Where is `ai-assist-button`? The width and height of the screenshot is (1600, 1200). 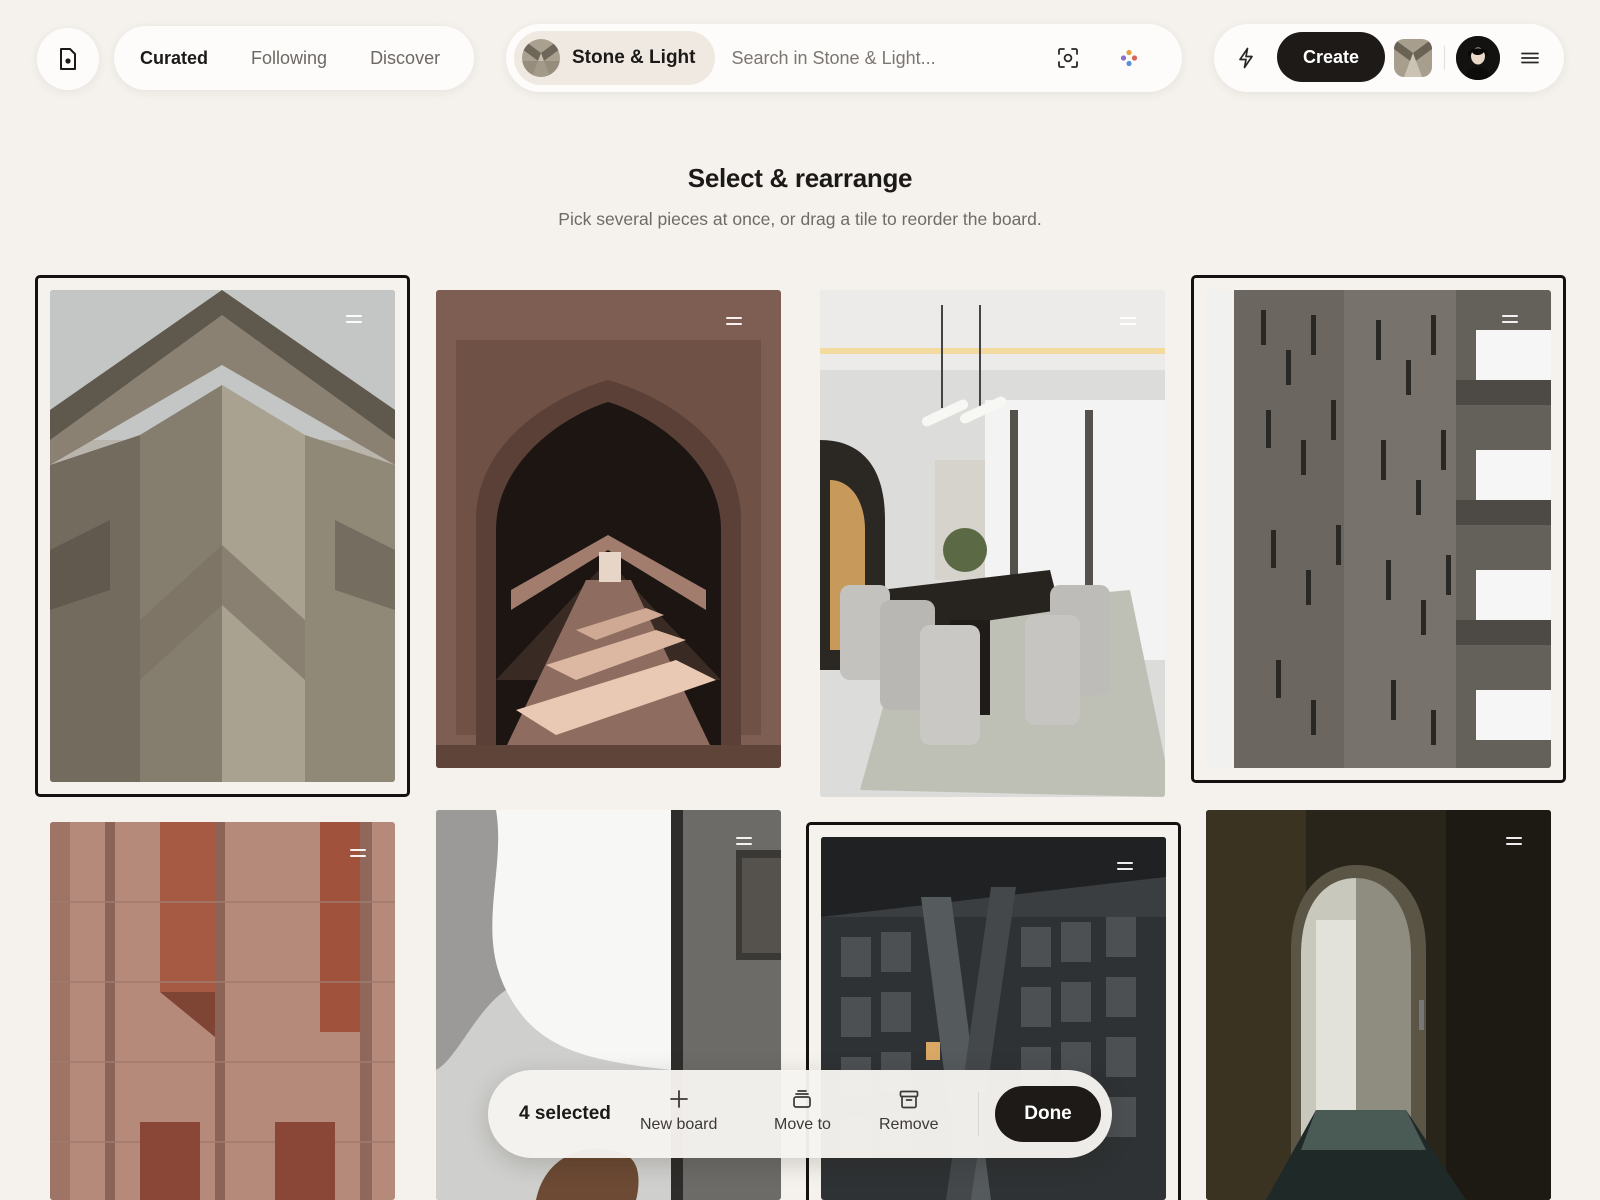 ai-assist-button is located at coordinates (1129, 58).